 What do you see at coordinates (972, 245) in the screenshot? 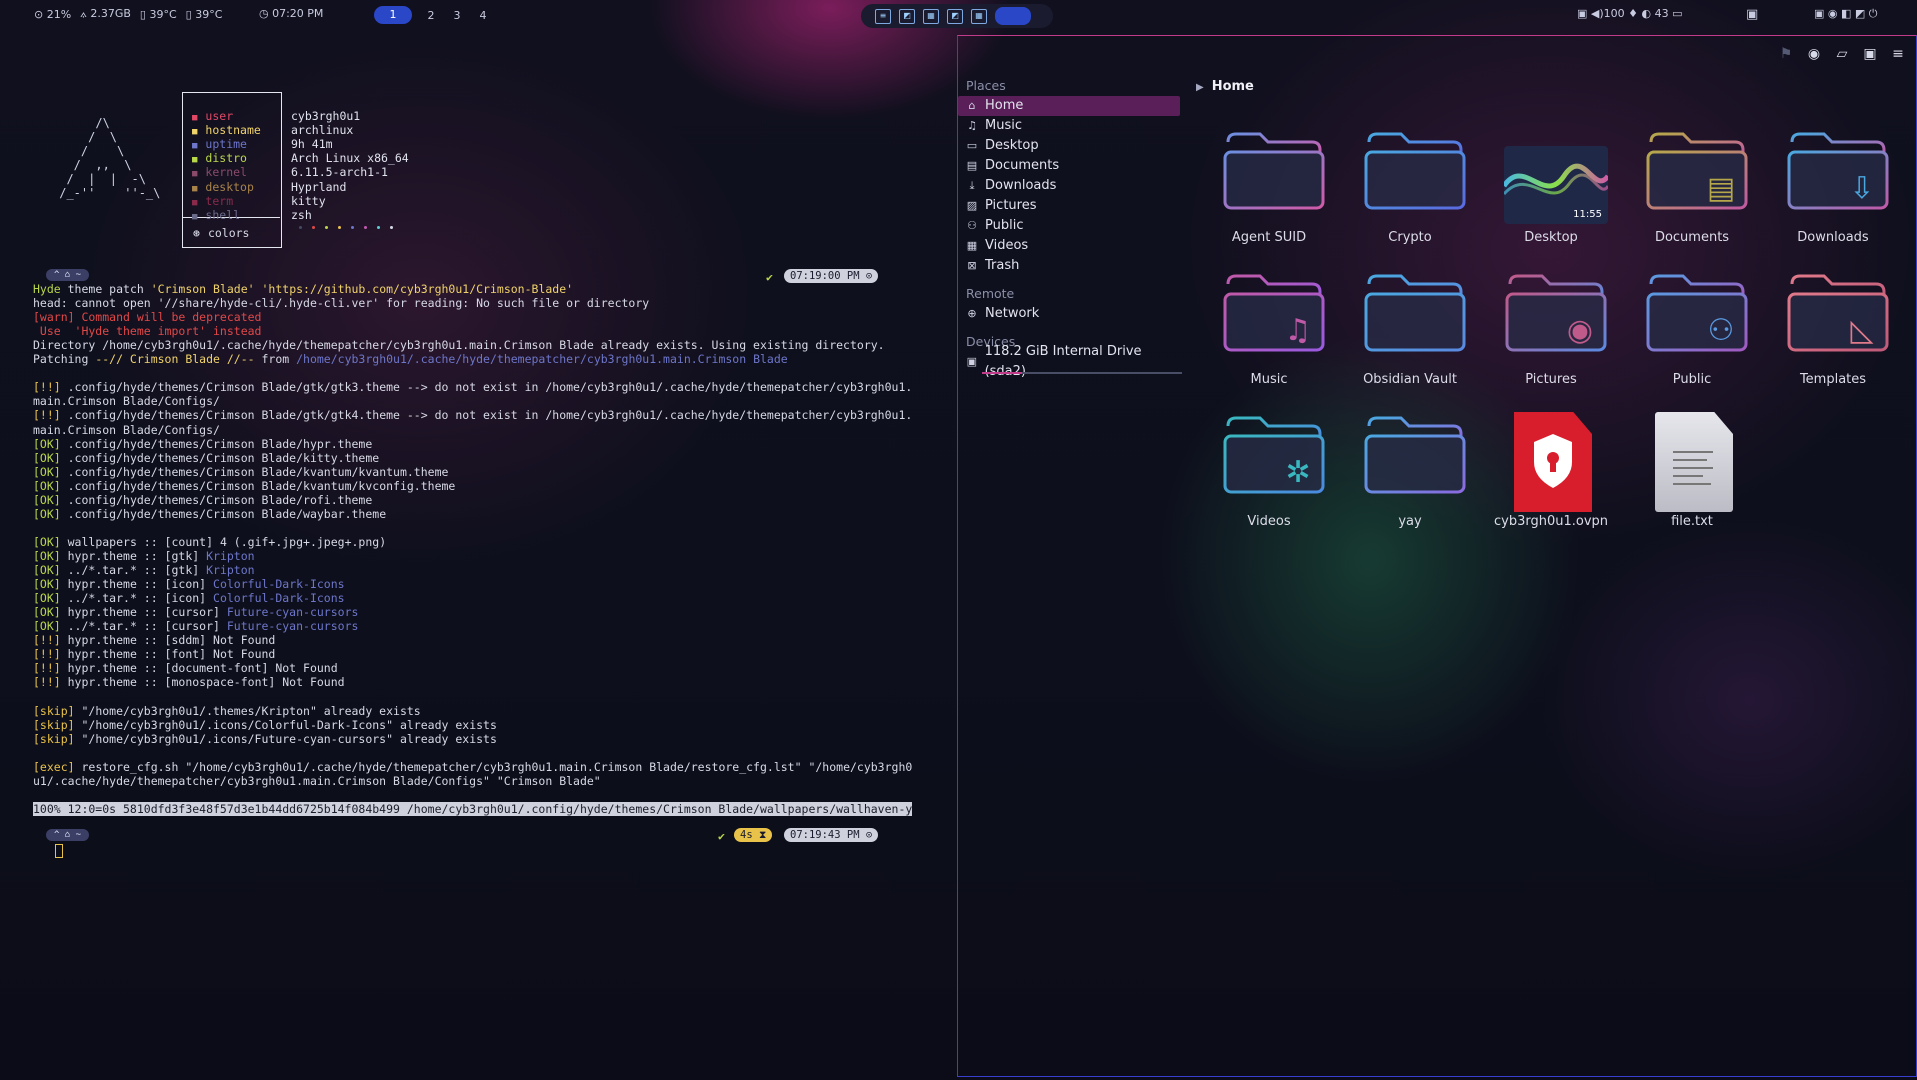
I see `videos-icon: ▦` at bounding box center [972, 245].